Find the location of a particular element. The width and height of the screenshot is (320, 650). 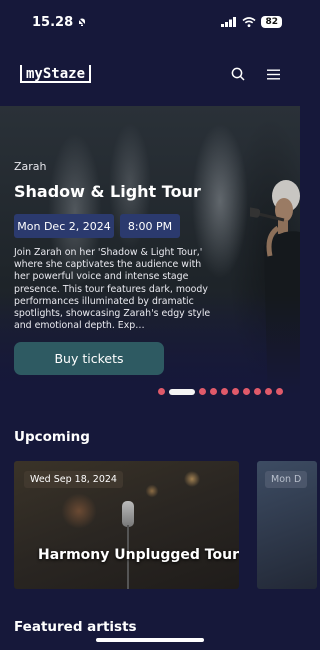

card-date-badge: Mon D is located at coordinates (286, 479).